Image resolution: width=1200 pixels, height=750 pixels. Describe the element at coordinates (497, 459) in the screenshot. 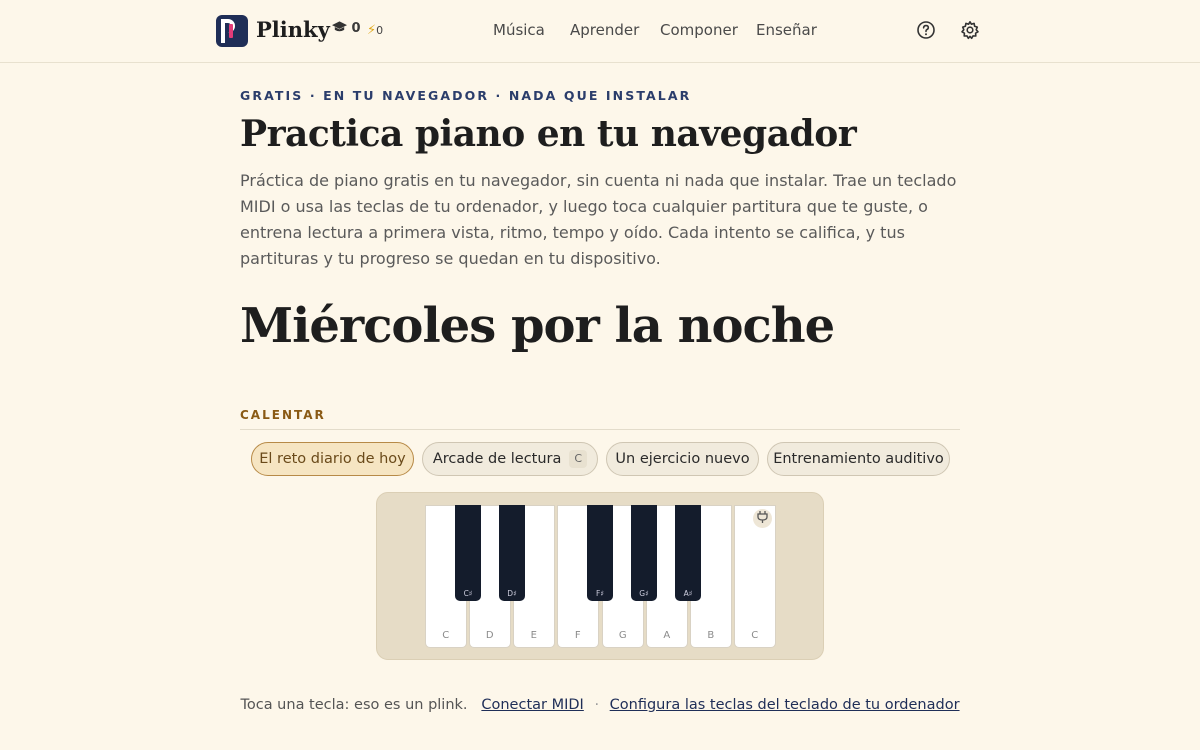

I see `reading-arcade-label: Arcade de lectura` at that location.